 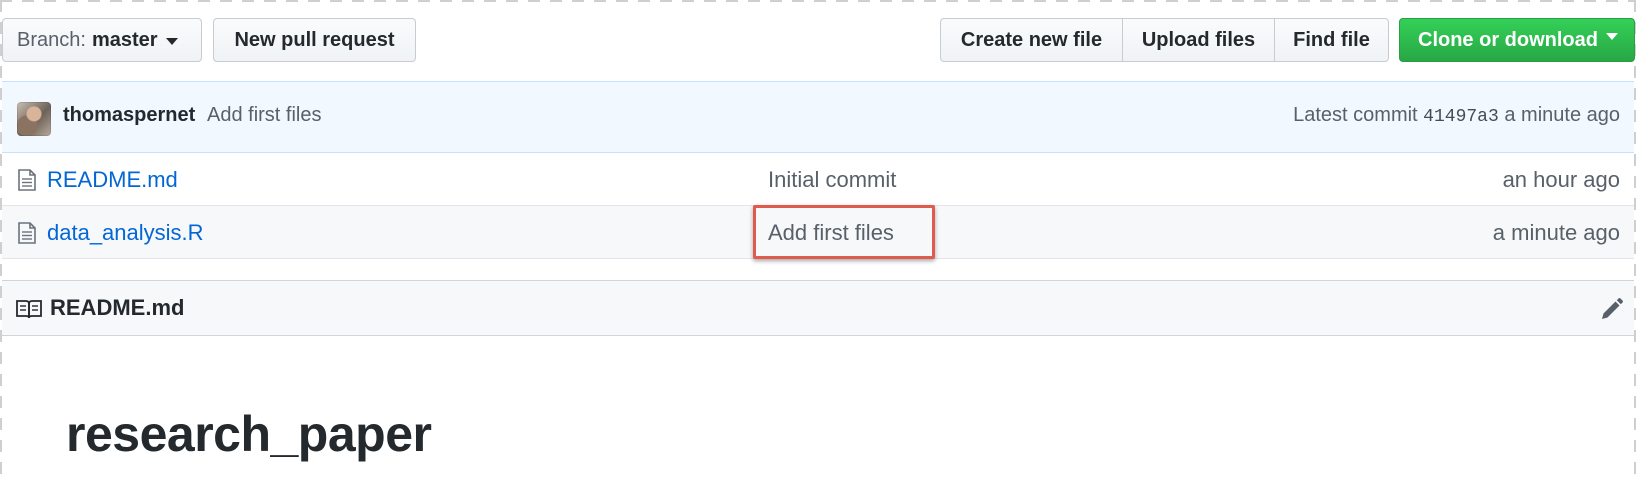 What do you see at coordinates (1355, 115) in the screenshot?
I see `latest-commit-label: Latest commit` at bounding box center [1355, 115].